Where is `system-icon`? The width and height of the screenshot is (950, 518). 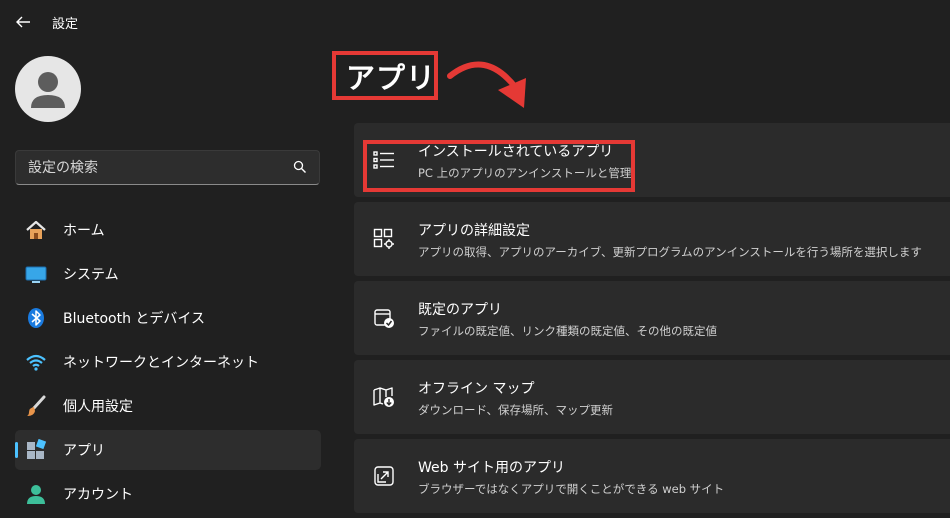 system-icon is located at coordinates (36, 274).